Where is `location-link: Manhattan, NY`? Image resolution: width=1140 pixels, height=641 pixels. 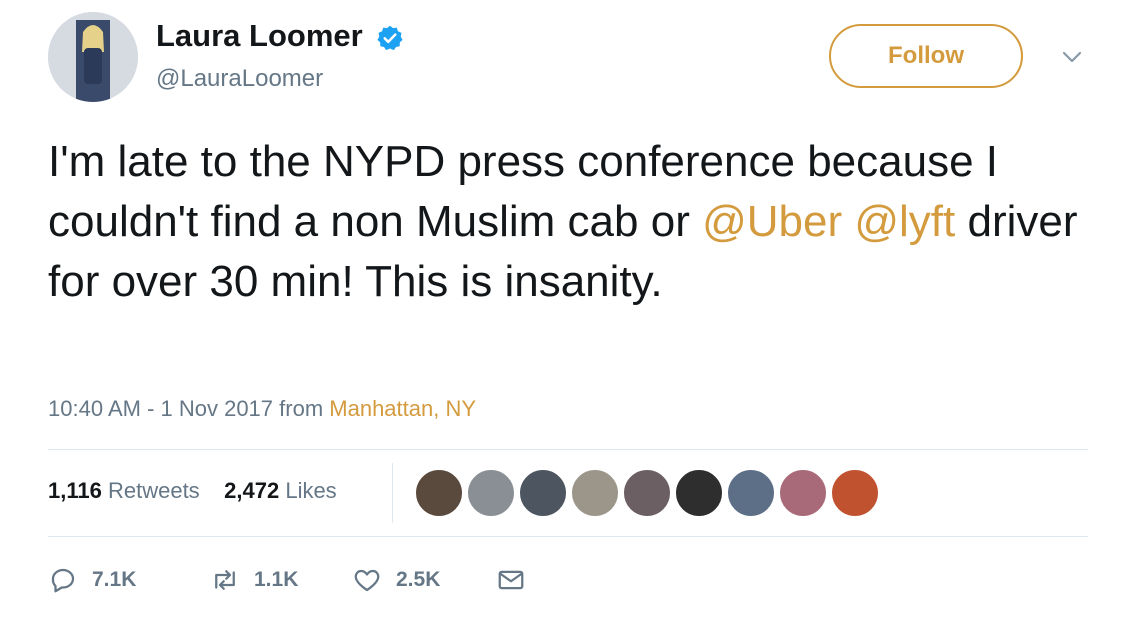
location-link: Manhattan, NY is located at coordinates (402, 408).